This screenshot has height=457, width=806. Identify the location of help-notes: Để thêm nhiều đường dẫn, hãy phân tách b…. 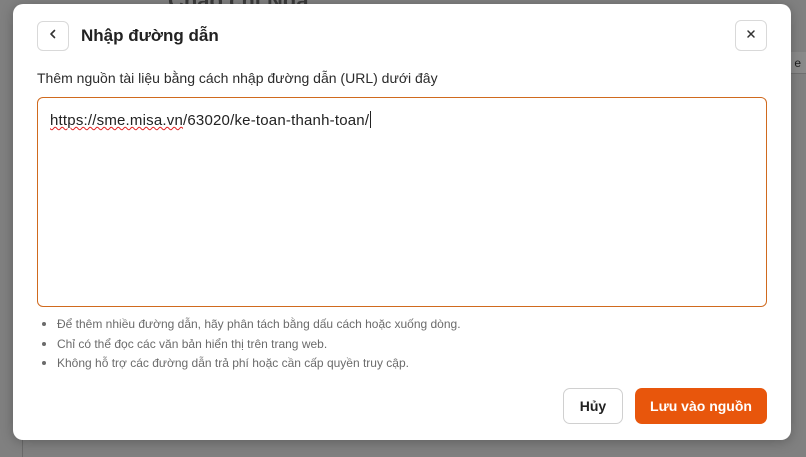
(249, 345).